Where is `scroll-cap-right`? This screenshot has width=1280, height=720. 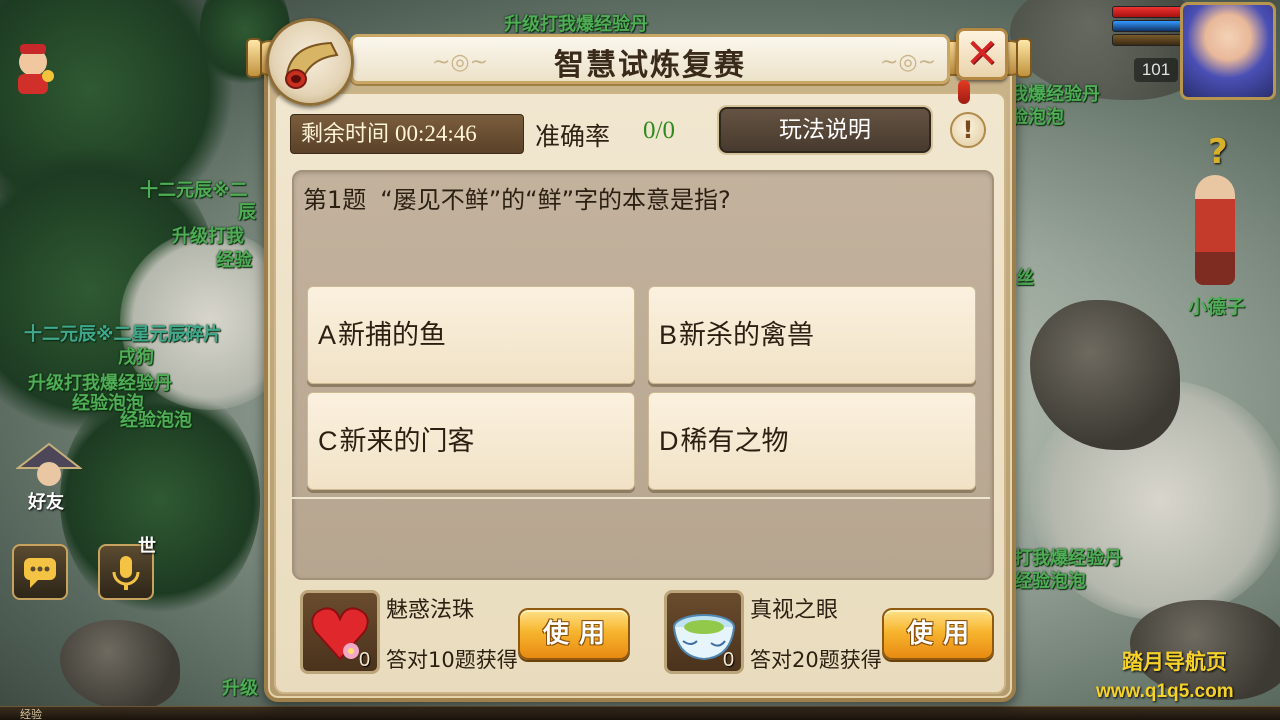 scroll-cap-right is located at coordinates (1024, 58).